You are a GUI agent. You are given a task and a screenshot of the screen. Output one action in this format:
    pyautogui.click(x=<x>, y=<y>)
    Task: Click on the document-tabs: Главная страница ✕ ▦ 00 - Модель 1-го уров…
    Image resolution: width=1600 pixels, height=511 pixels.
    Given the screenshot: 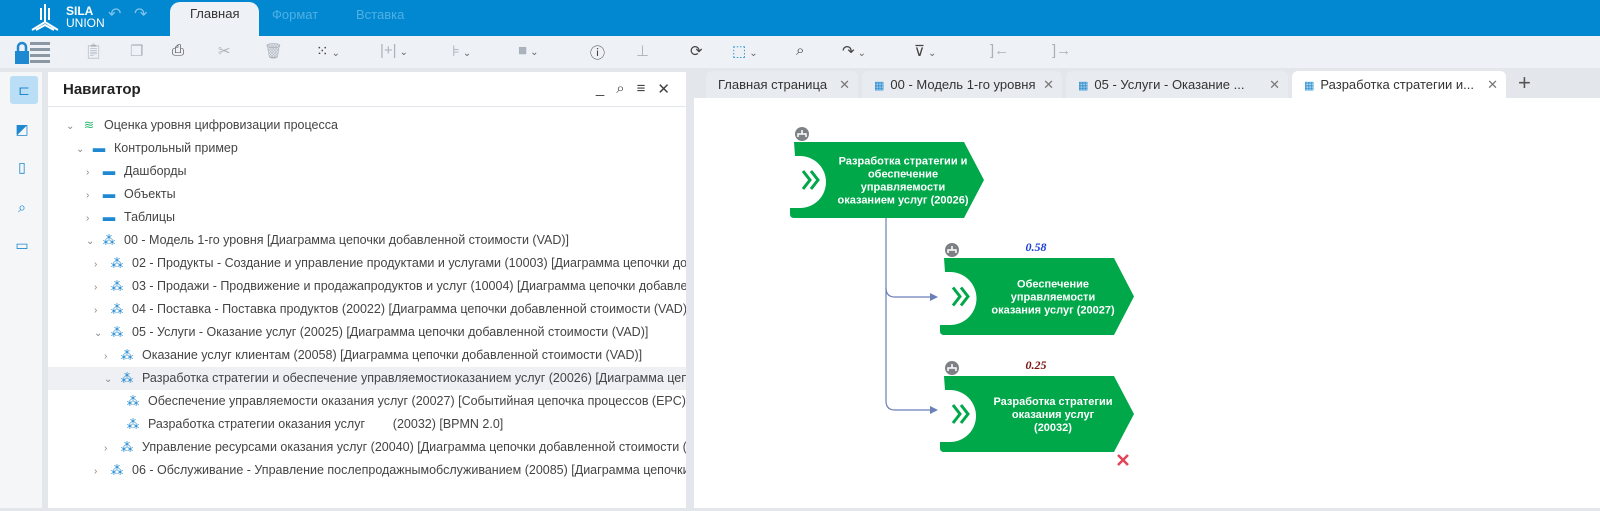 What is the action you would take?
    pyautogui.click(x=1147, y=83)
    